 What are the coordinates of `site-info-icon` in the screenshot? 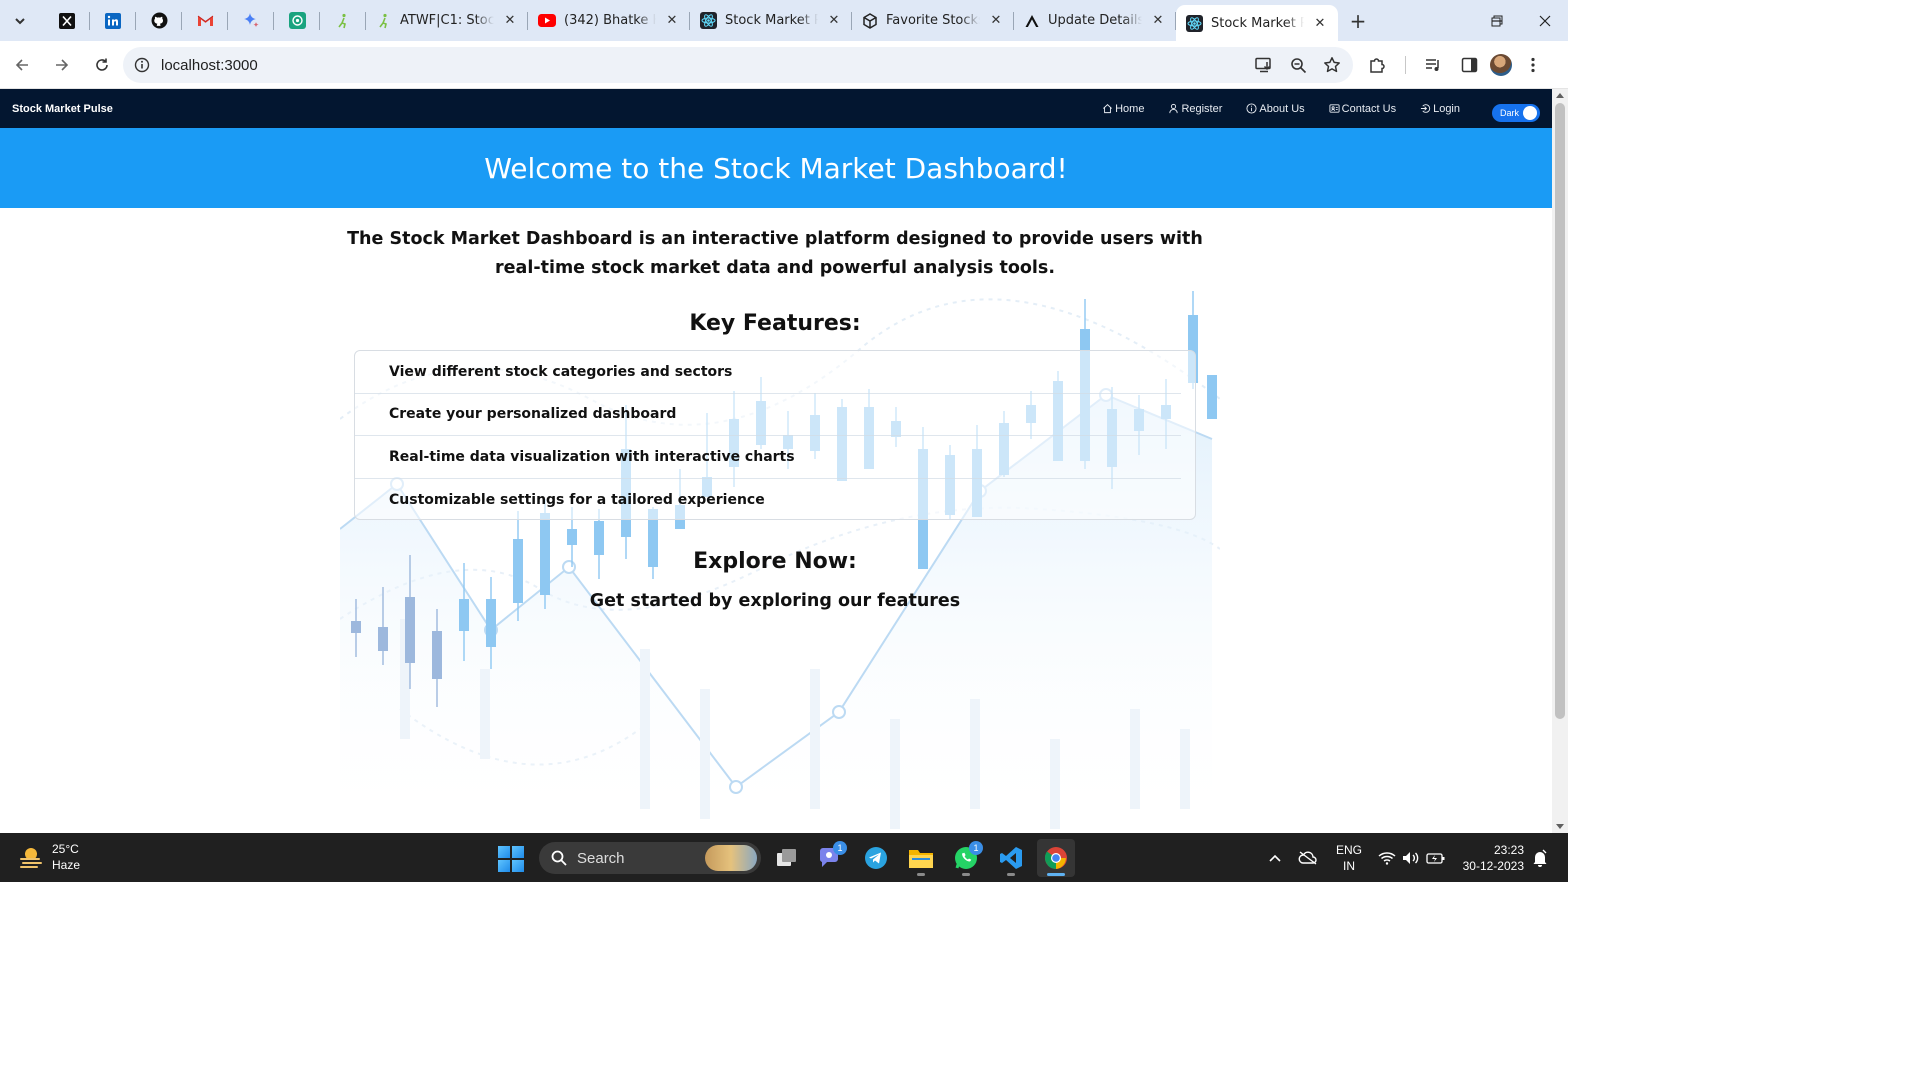 It's located at (142, 65).